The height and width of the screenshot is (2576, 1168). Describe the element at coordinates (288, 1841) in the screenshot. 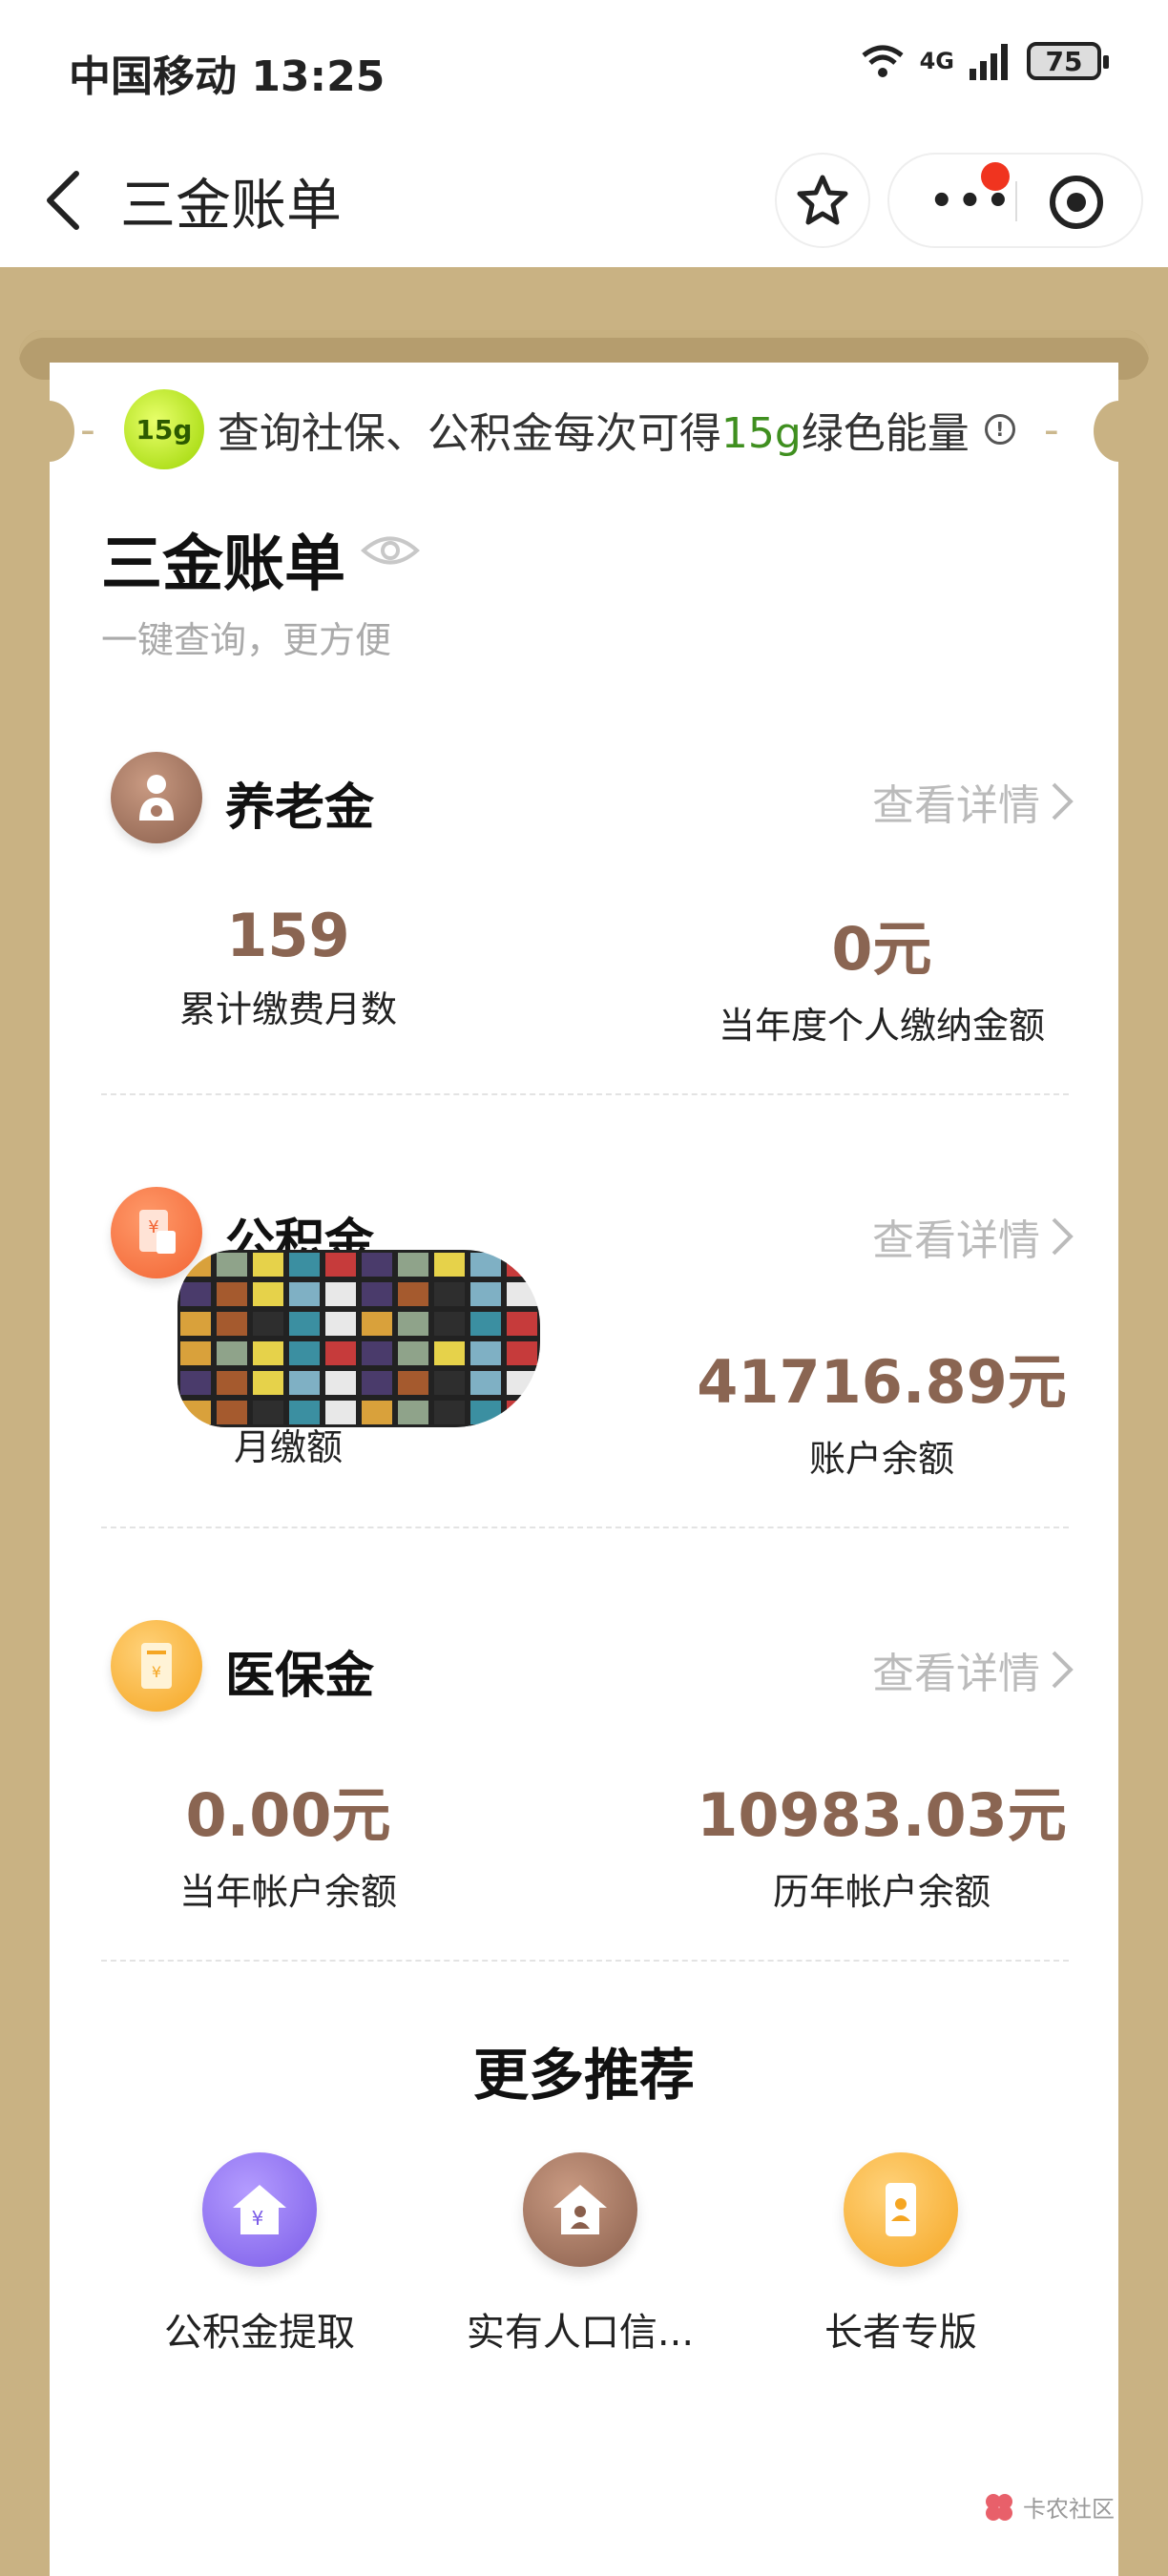

I see `medical-stat-current: 0.00元 当年帐户余额` at that location.